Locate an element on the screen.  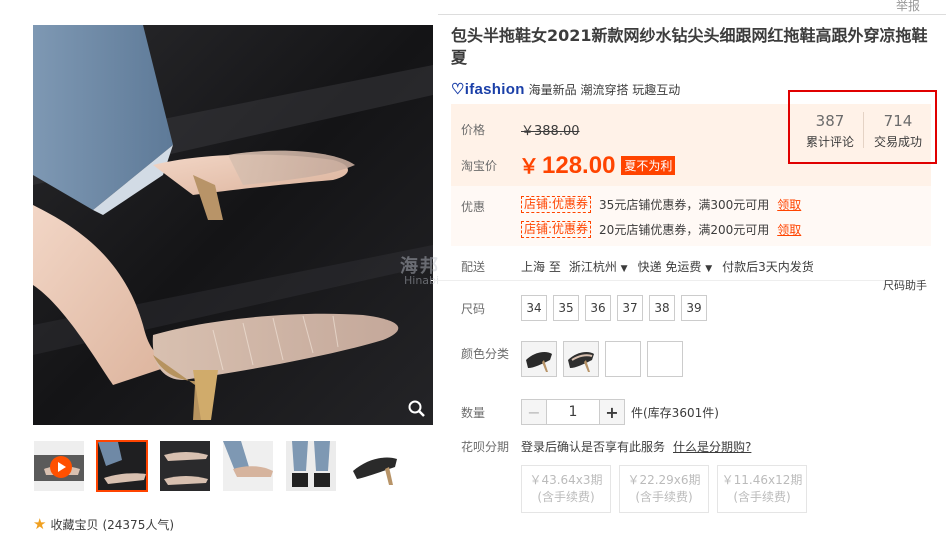
huabei-label: 花呗分期 is located at coordinates (485, 447).